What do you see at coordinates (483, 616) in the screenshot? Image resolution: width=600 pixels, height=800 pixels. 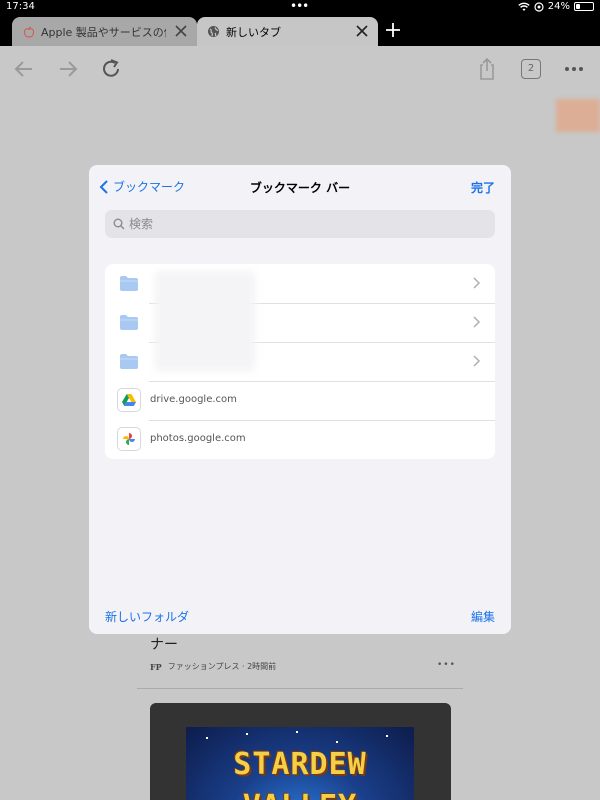 I see `edit-button: 編集` at bounding box center [483, 616].